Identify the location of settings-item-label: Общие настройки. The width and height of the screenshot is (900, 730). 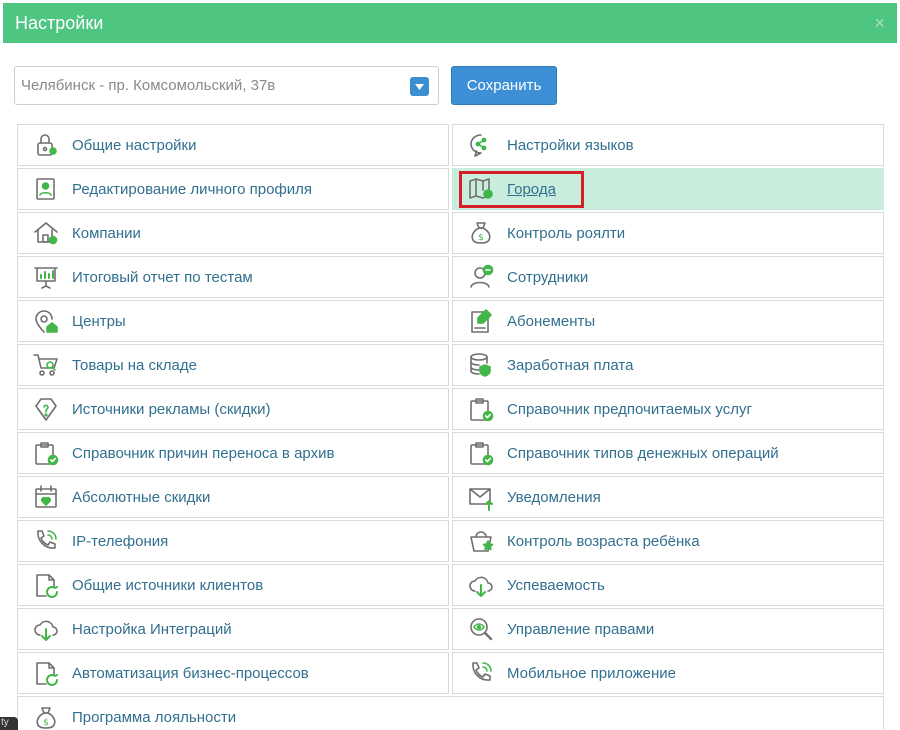
(134, 145).